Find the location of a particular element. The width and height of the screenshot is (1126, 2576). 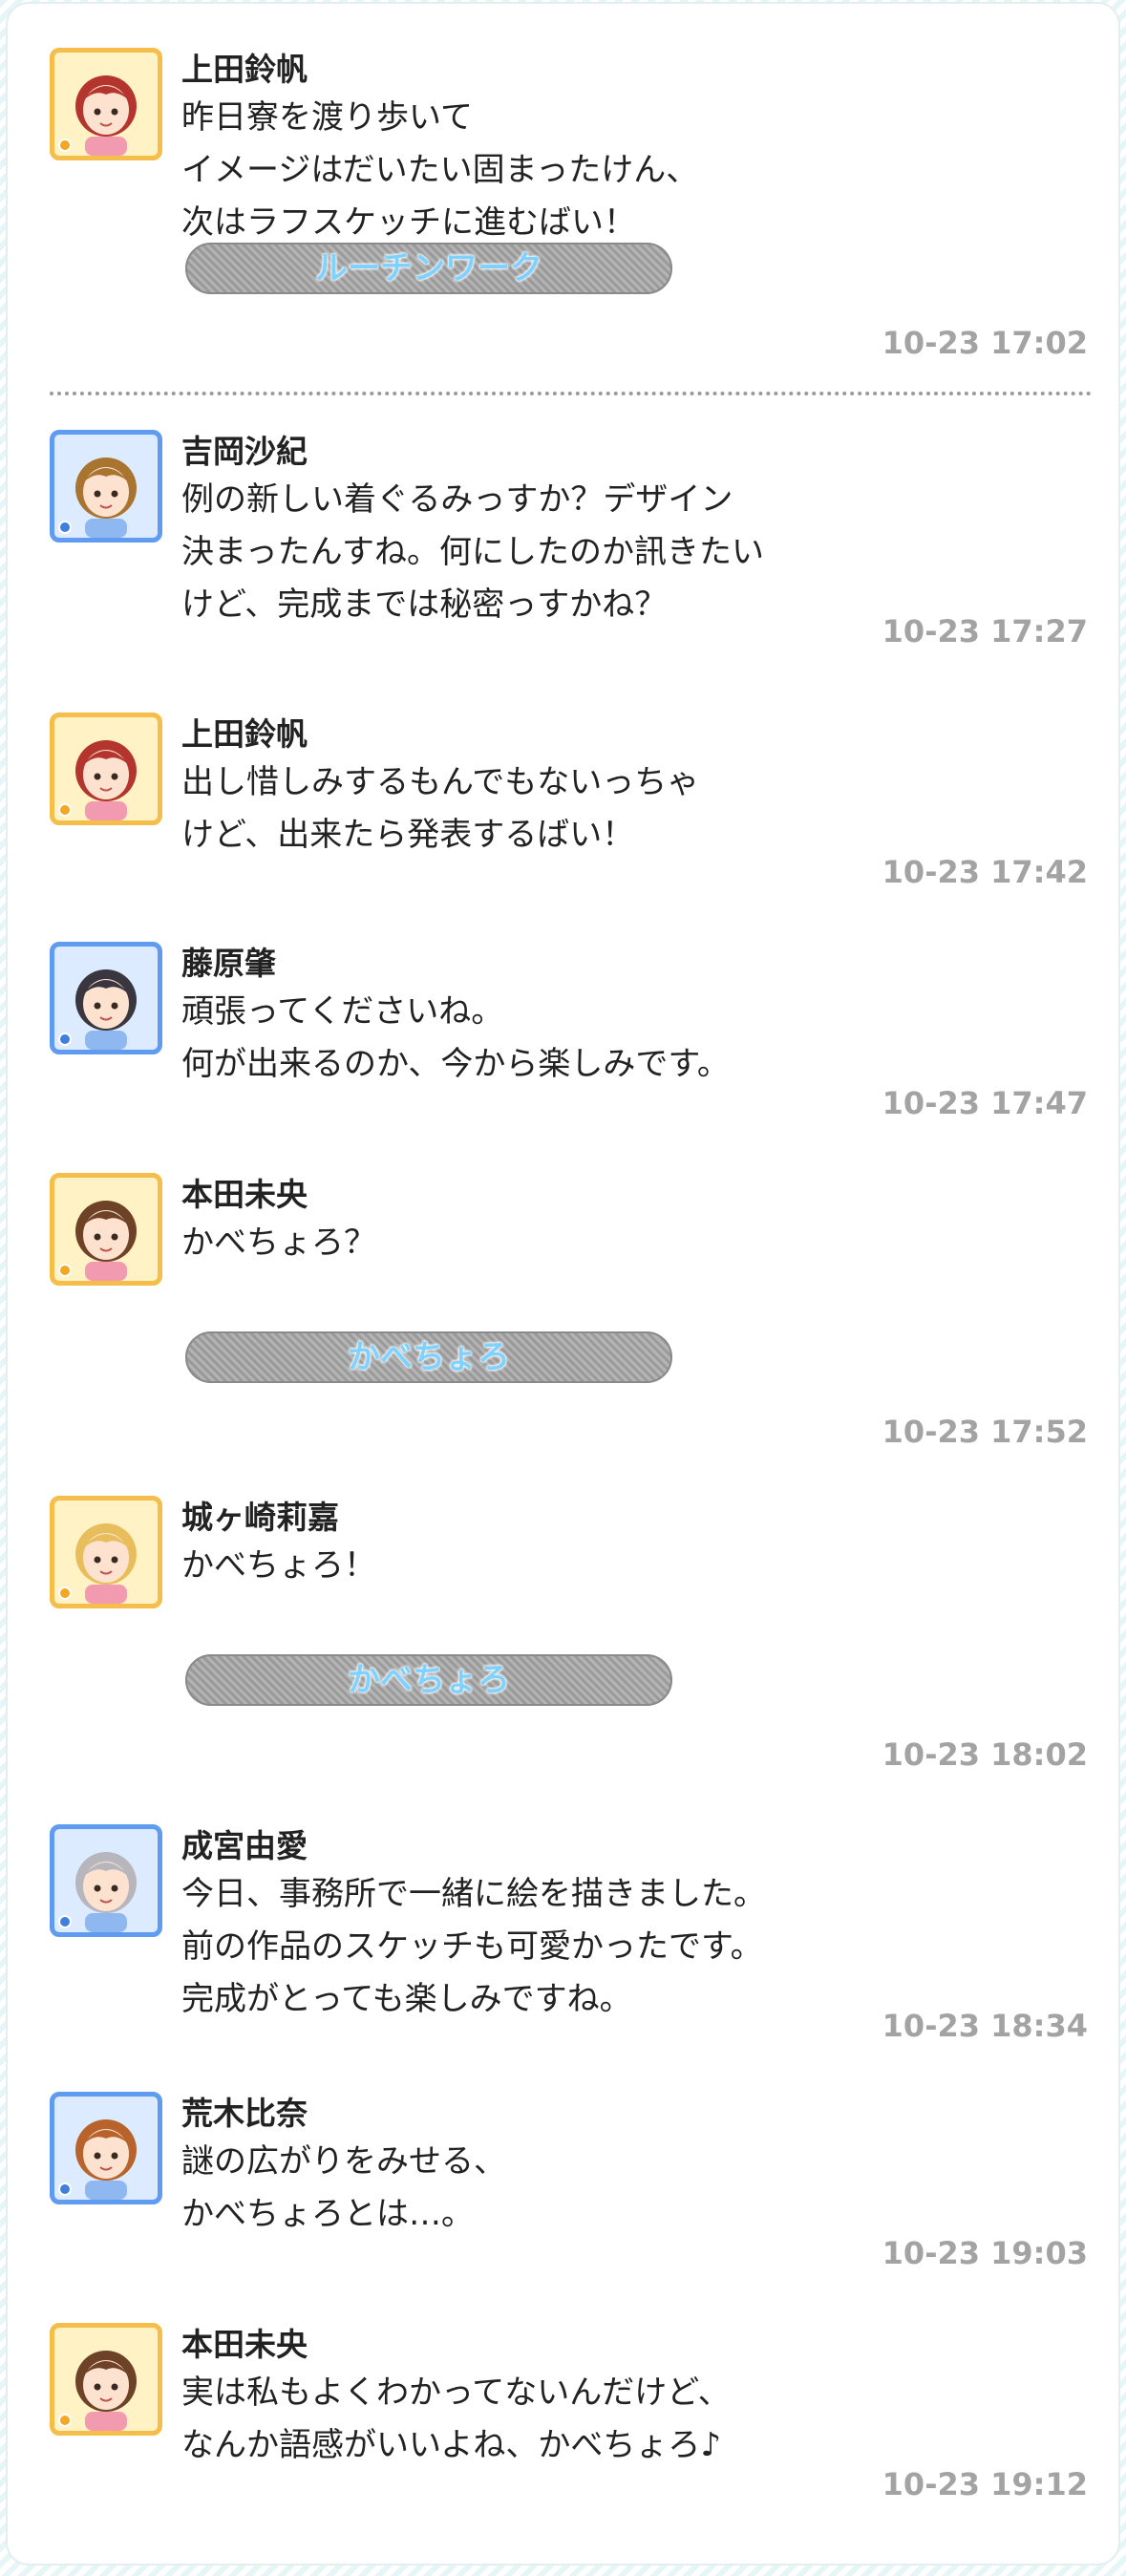

message-text: 謎の広がりをみせる、 かべちょろとは…。 is located at coordinates (343, 2187).